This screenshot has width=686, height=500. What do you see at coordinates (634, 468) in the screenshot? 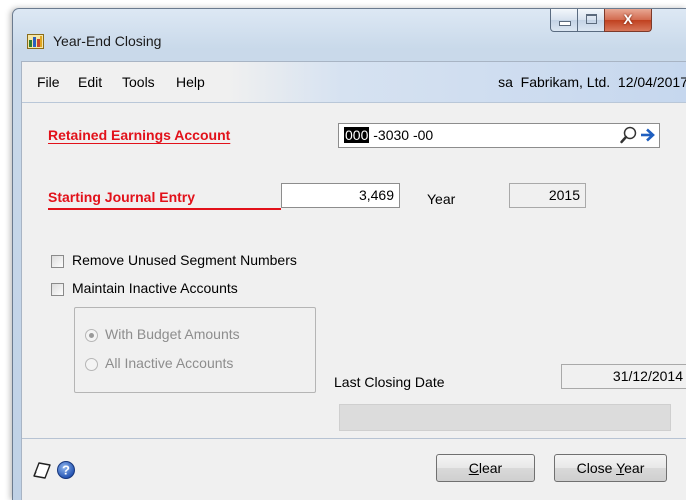
I see `close-year-button-label-rest: ear` at bounding box center [634, 468].